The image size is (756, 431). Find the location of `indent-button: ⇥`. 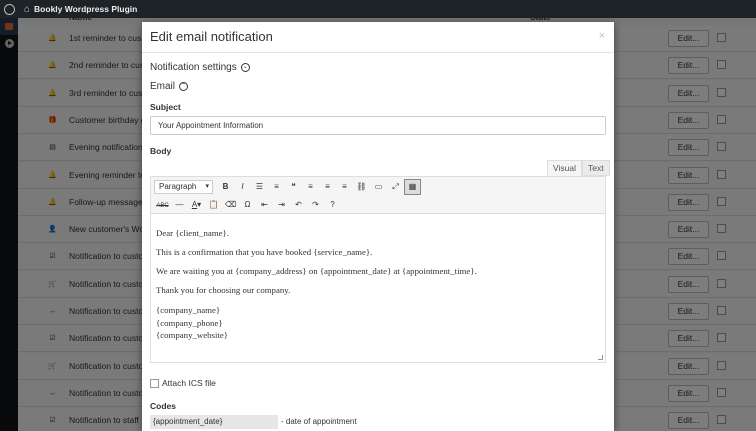

indent-button: ⇥ is located at coordinates (281, 205).